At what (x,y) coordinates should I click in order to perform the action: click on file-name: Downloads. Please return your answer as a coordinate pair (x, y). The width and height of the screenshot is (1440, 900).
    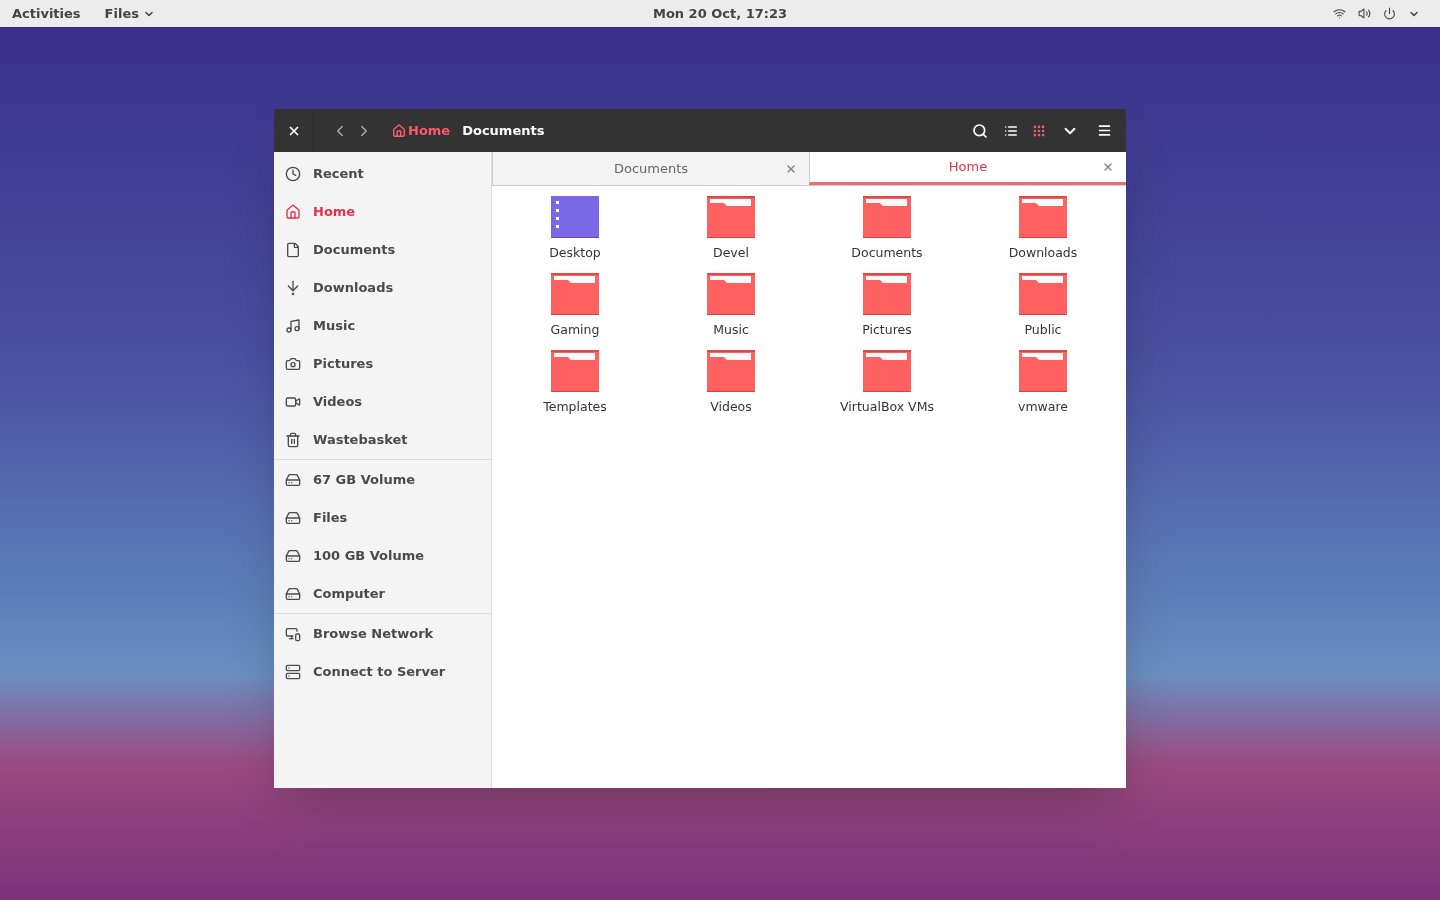
    Looking at the image, I should click on (1043, 253).